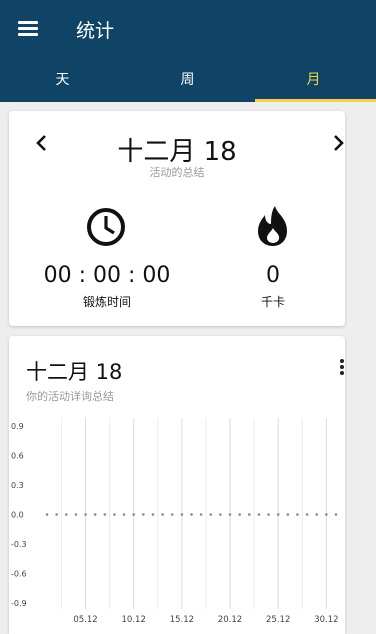 Image resolution: width=376 pixels, height=634 pixels. What do you see at coordinates (134, 620) in the screenshot?
I see `x-tick-label: 10.12` at bounding box center [134, 620].